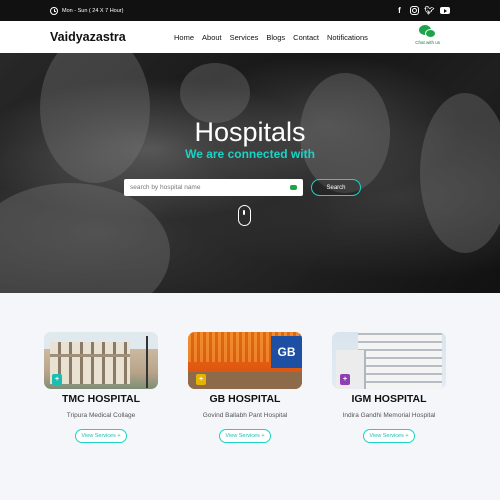 This screenshot has width=500, height=500. Describe the element at coordinates (250, 154) in the screenshot. I see `hero-subtitle: We are connected with` at that location.